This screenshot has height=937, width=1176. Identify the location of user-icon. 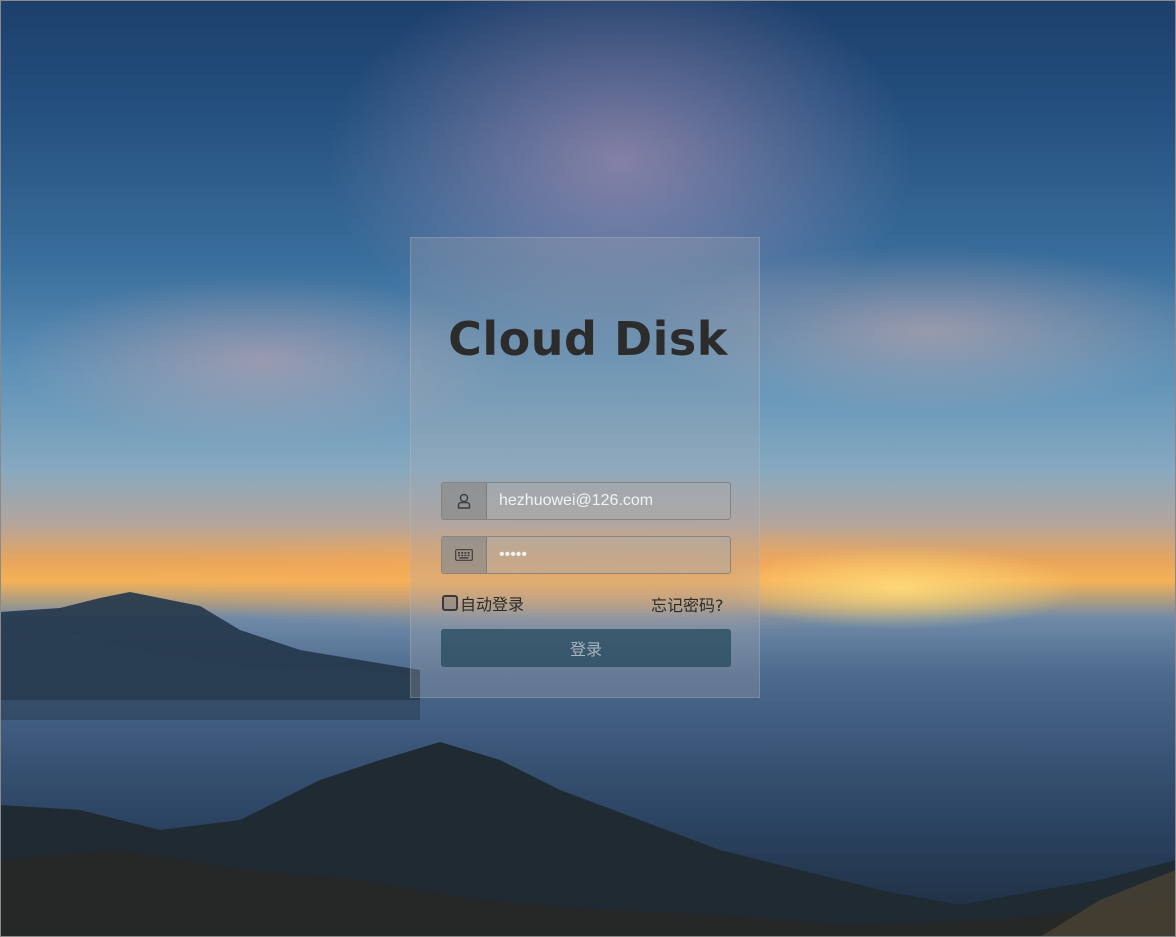
(464, 501).